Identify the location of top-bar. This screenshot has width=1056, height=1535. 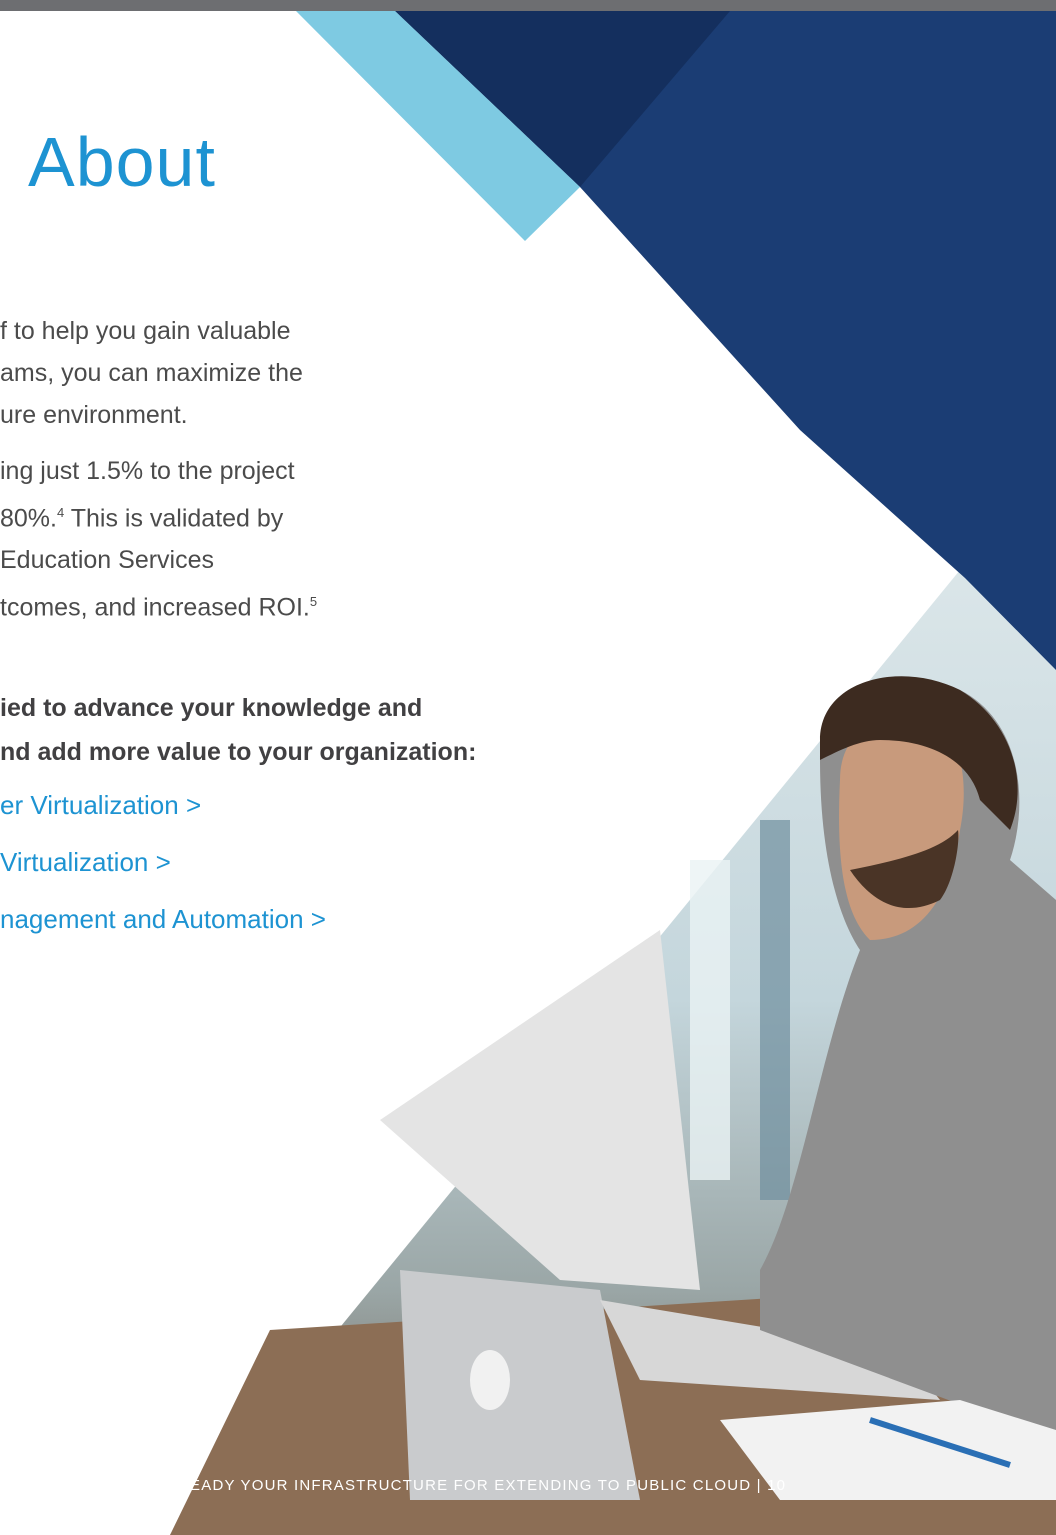
(528, 5).